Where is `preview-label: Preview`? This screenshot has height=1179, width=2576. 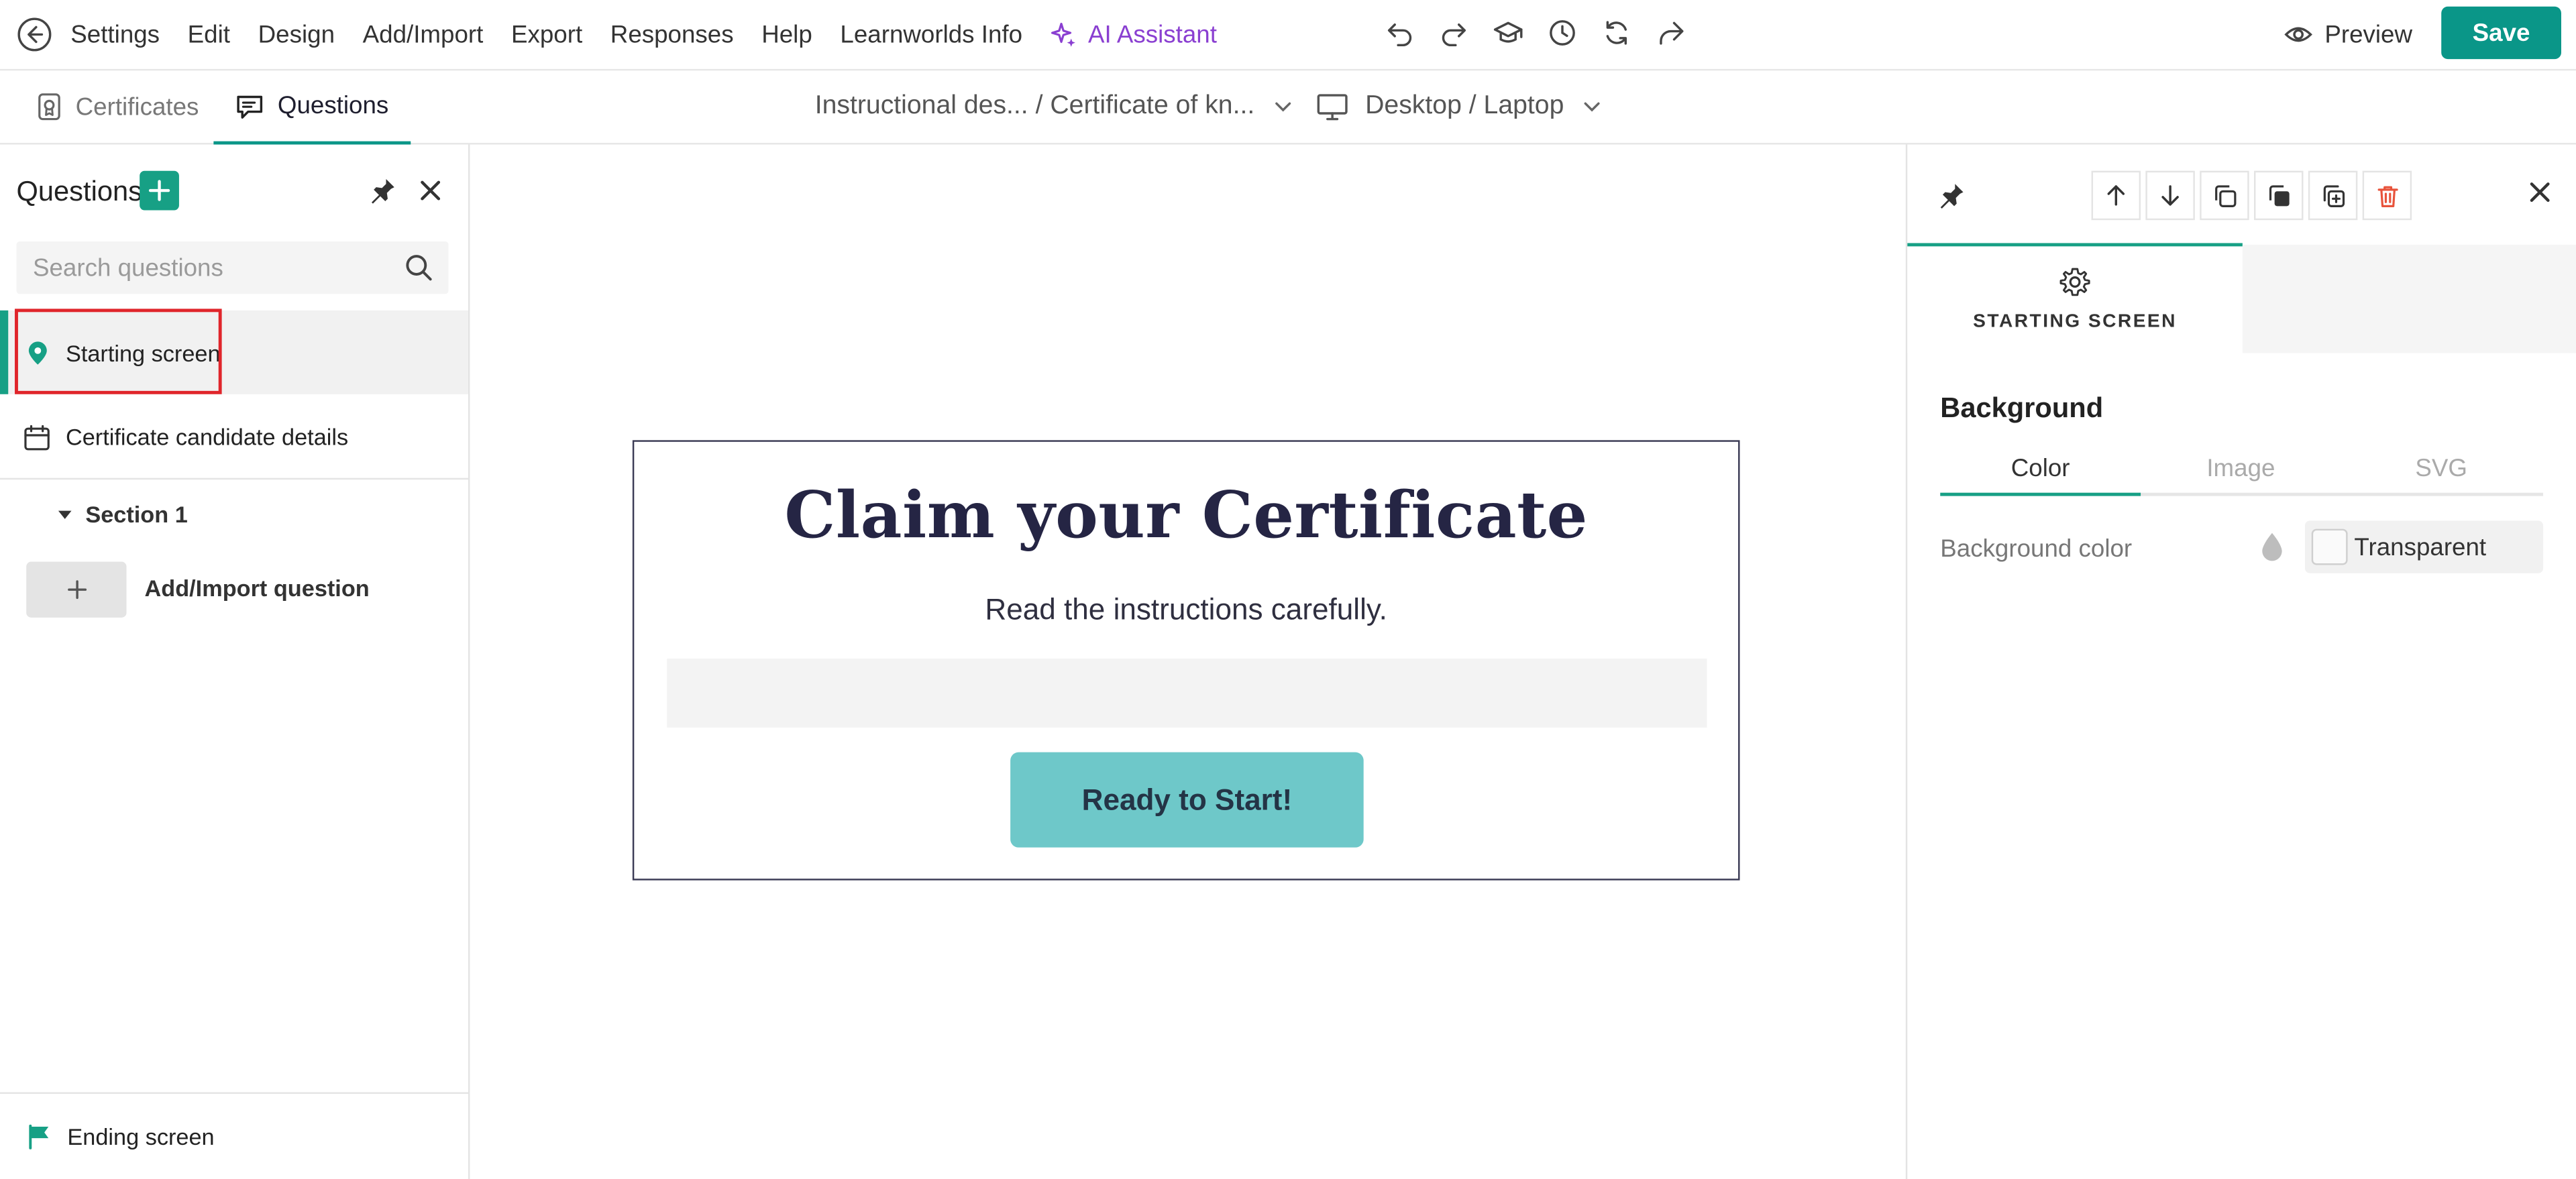 preview-label: Preview is located at coordinates (2368, 34).